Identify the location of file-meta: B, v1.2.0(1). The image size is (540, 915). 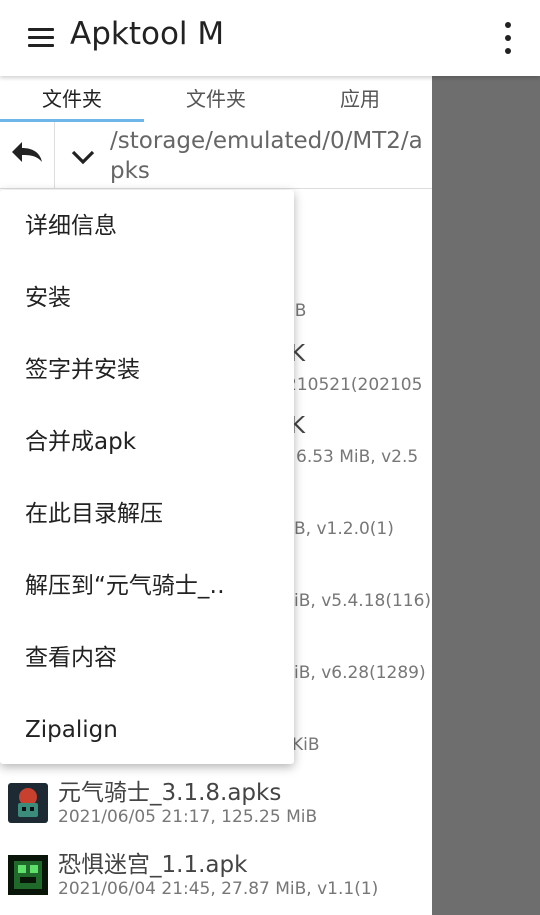
(344, 529).